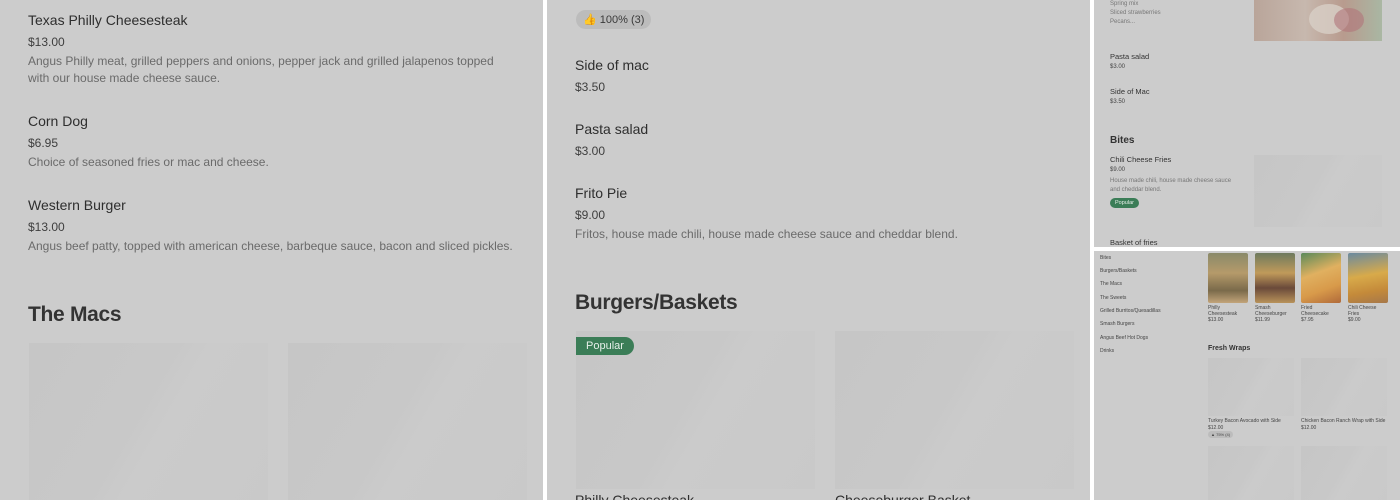 The height and width of the screenshot is (500, 1400). I want to click on wrap-food-image, so click(1318, 20).